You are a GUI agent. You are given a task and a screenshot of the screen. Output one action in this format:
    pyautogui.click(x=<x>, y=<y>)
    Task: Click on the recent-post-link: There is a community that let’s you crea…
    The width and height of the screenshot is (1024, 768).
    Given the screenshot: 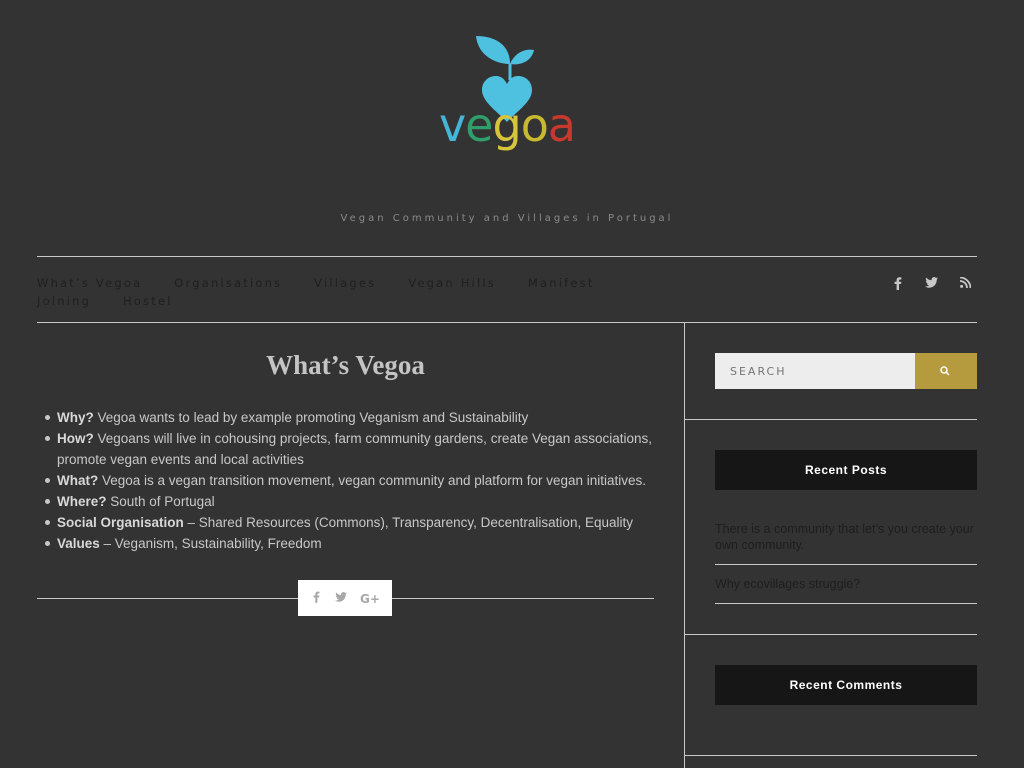 What is the action you would take?
    pyautogui.click(x=846, y=537)
    